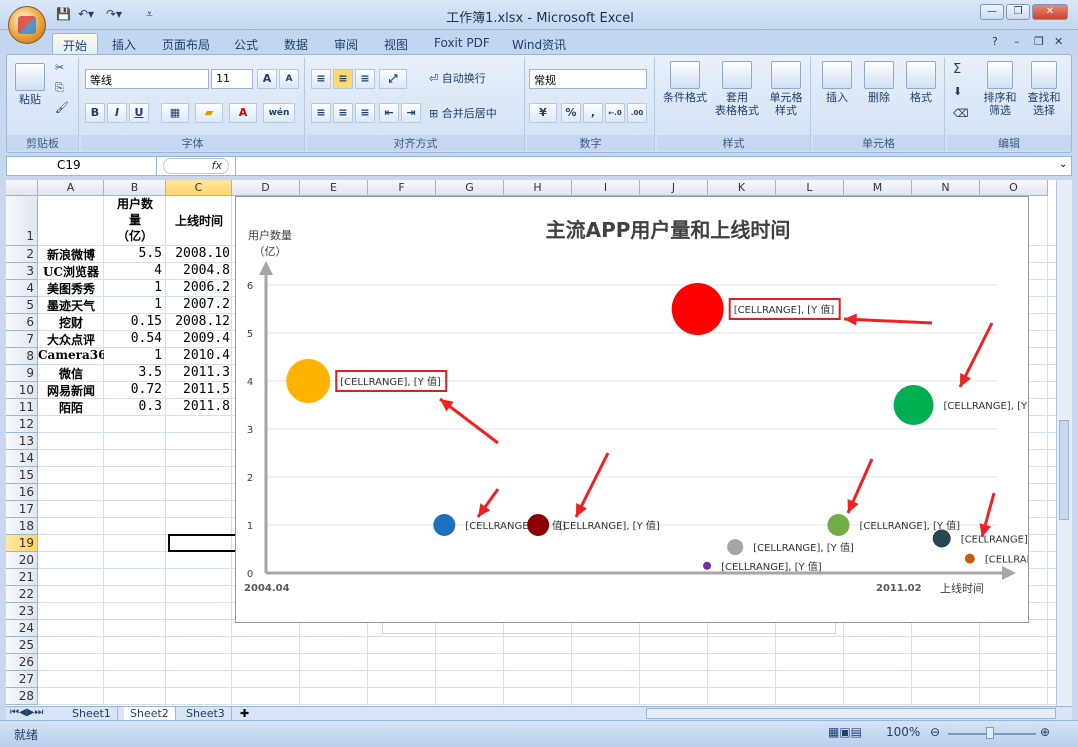 This screenshot has height=747, width=1078. I want to click on redo-icon: ↷▾, so click(114, 15).